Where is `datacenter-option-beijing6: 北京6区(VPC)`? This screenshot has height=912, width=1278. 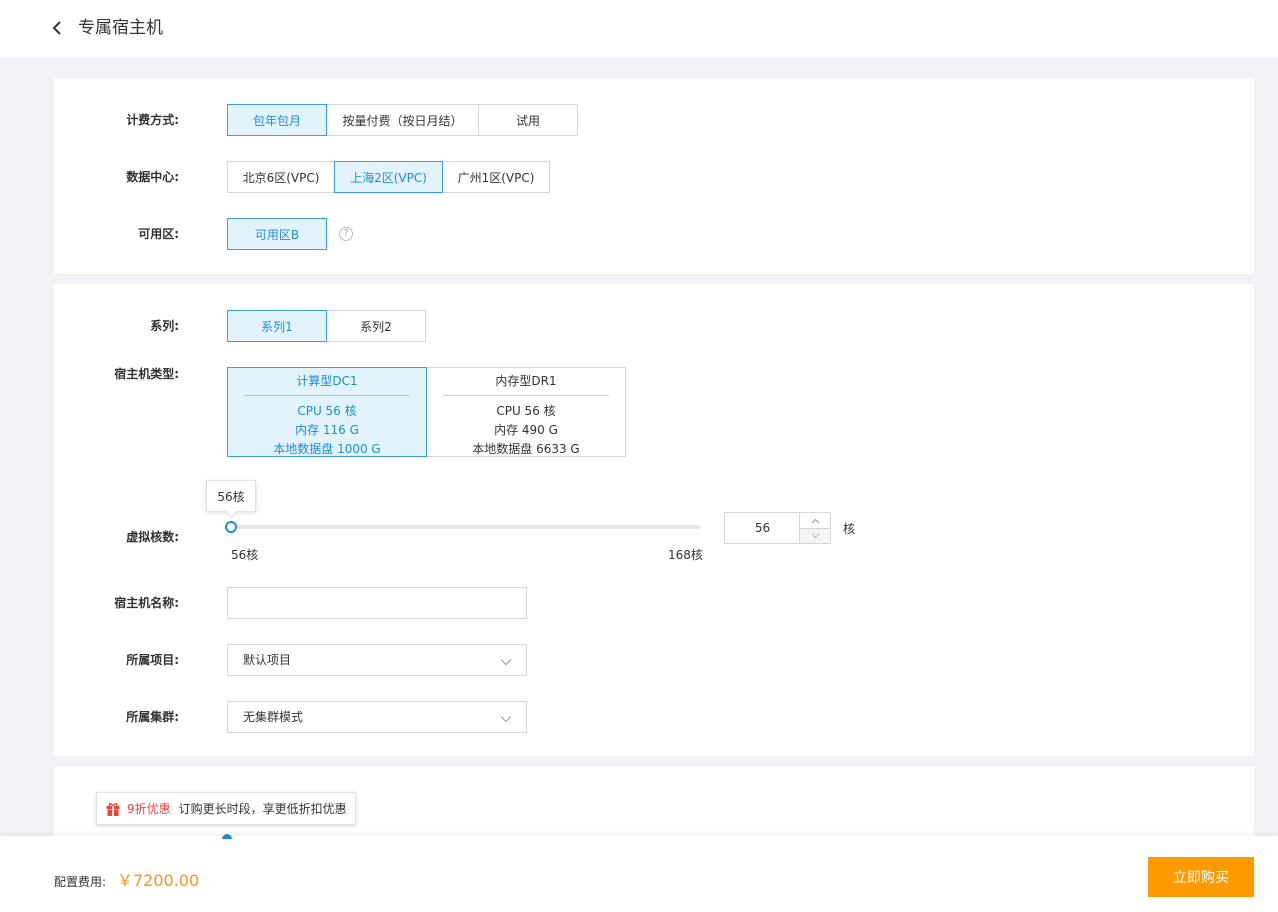 datacenter-option-beijing6: 北京6区(VPC) is located at coordinates (281, 177).